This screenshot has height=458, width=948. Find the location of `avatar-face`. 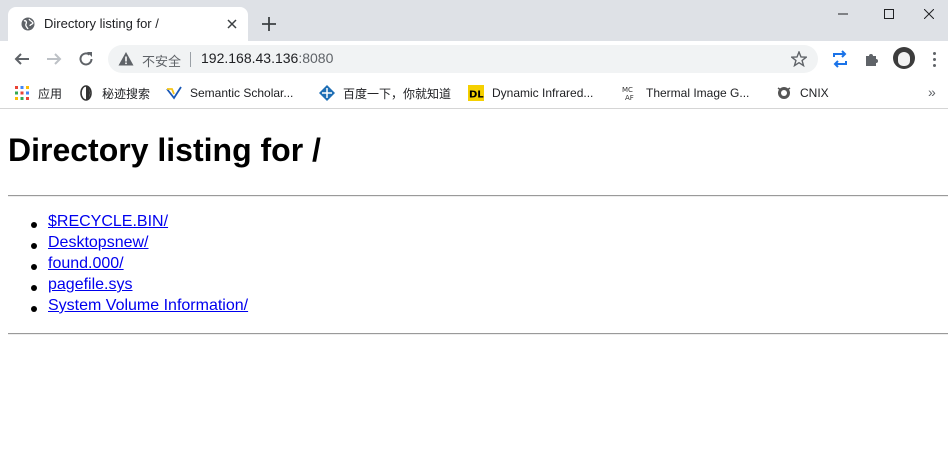

avatar-face is located at coordinates (904, 59).